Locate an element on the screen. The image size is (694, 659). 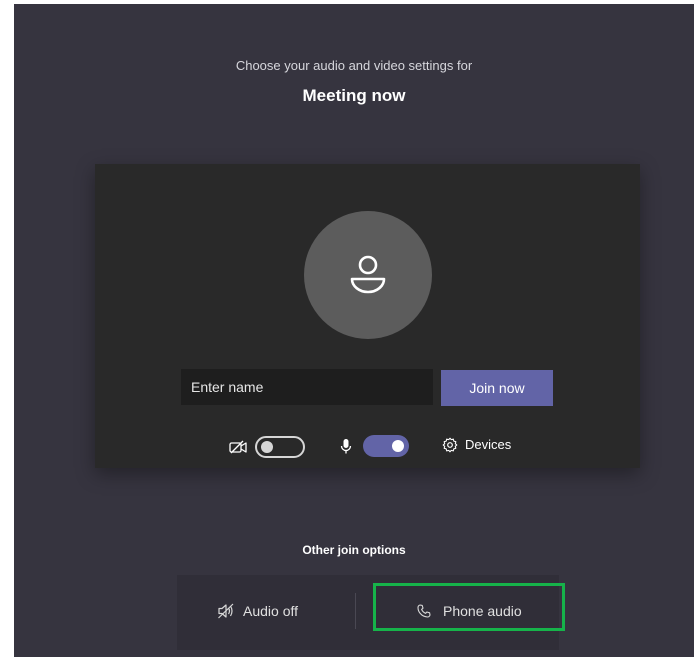
phone-icon is located at coordinates (424, 611).